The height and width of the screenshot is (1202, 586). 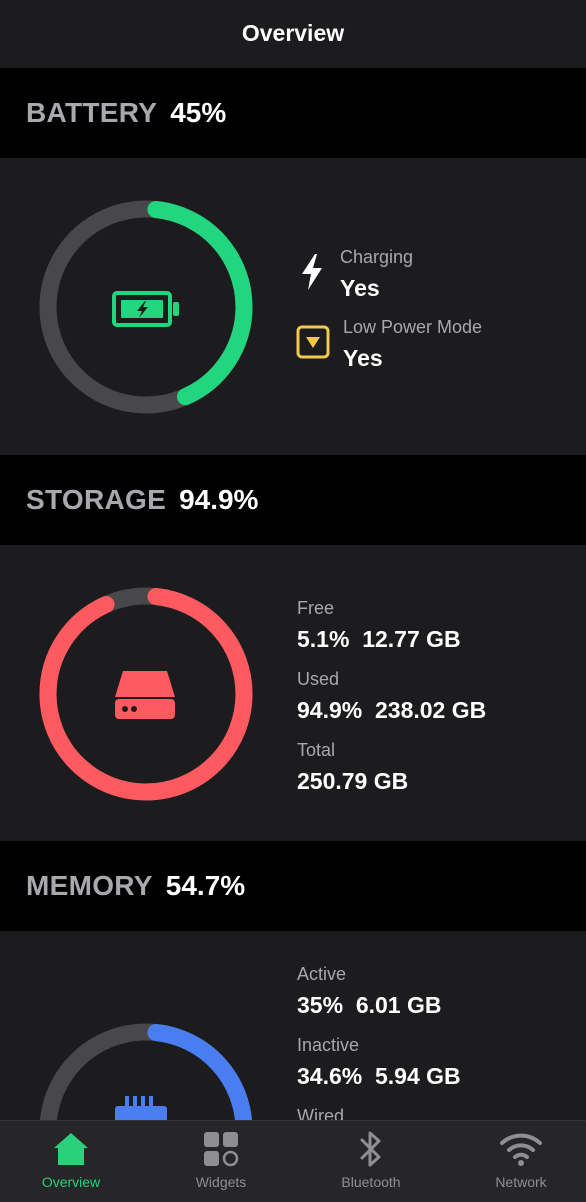 I want to click on total-value: 250.79 GB, so click(x=353, y=781).